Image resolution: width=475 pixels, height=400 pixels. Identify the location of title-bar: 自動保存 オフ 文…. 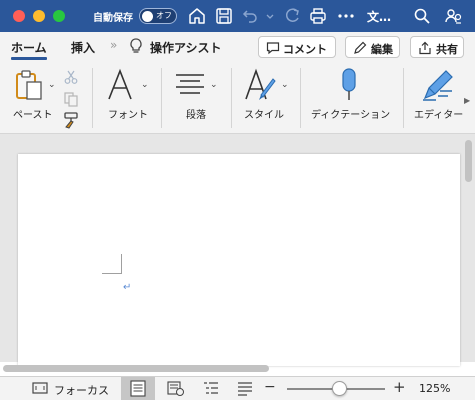
(237, 16).